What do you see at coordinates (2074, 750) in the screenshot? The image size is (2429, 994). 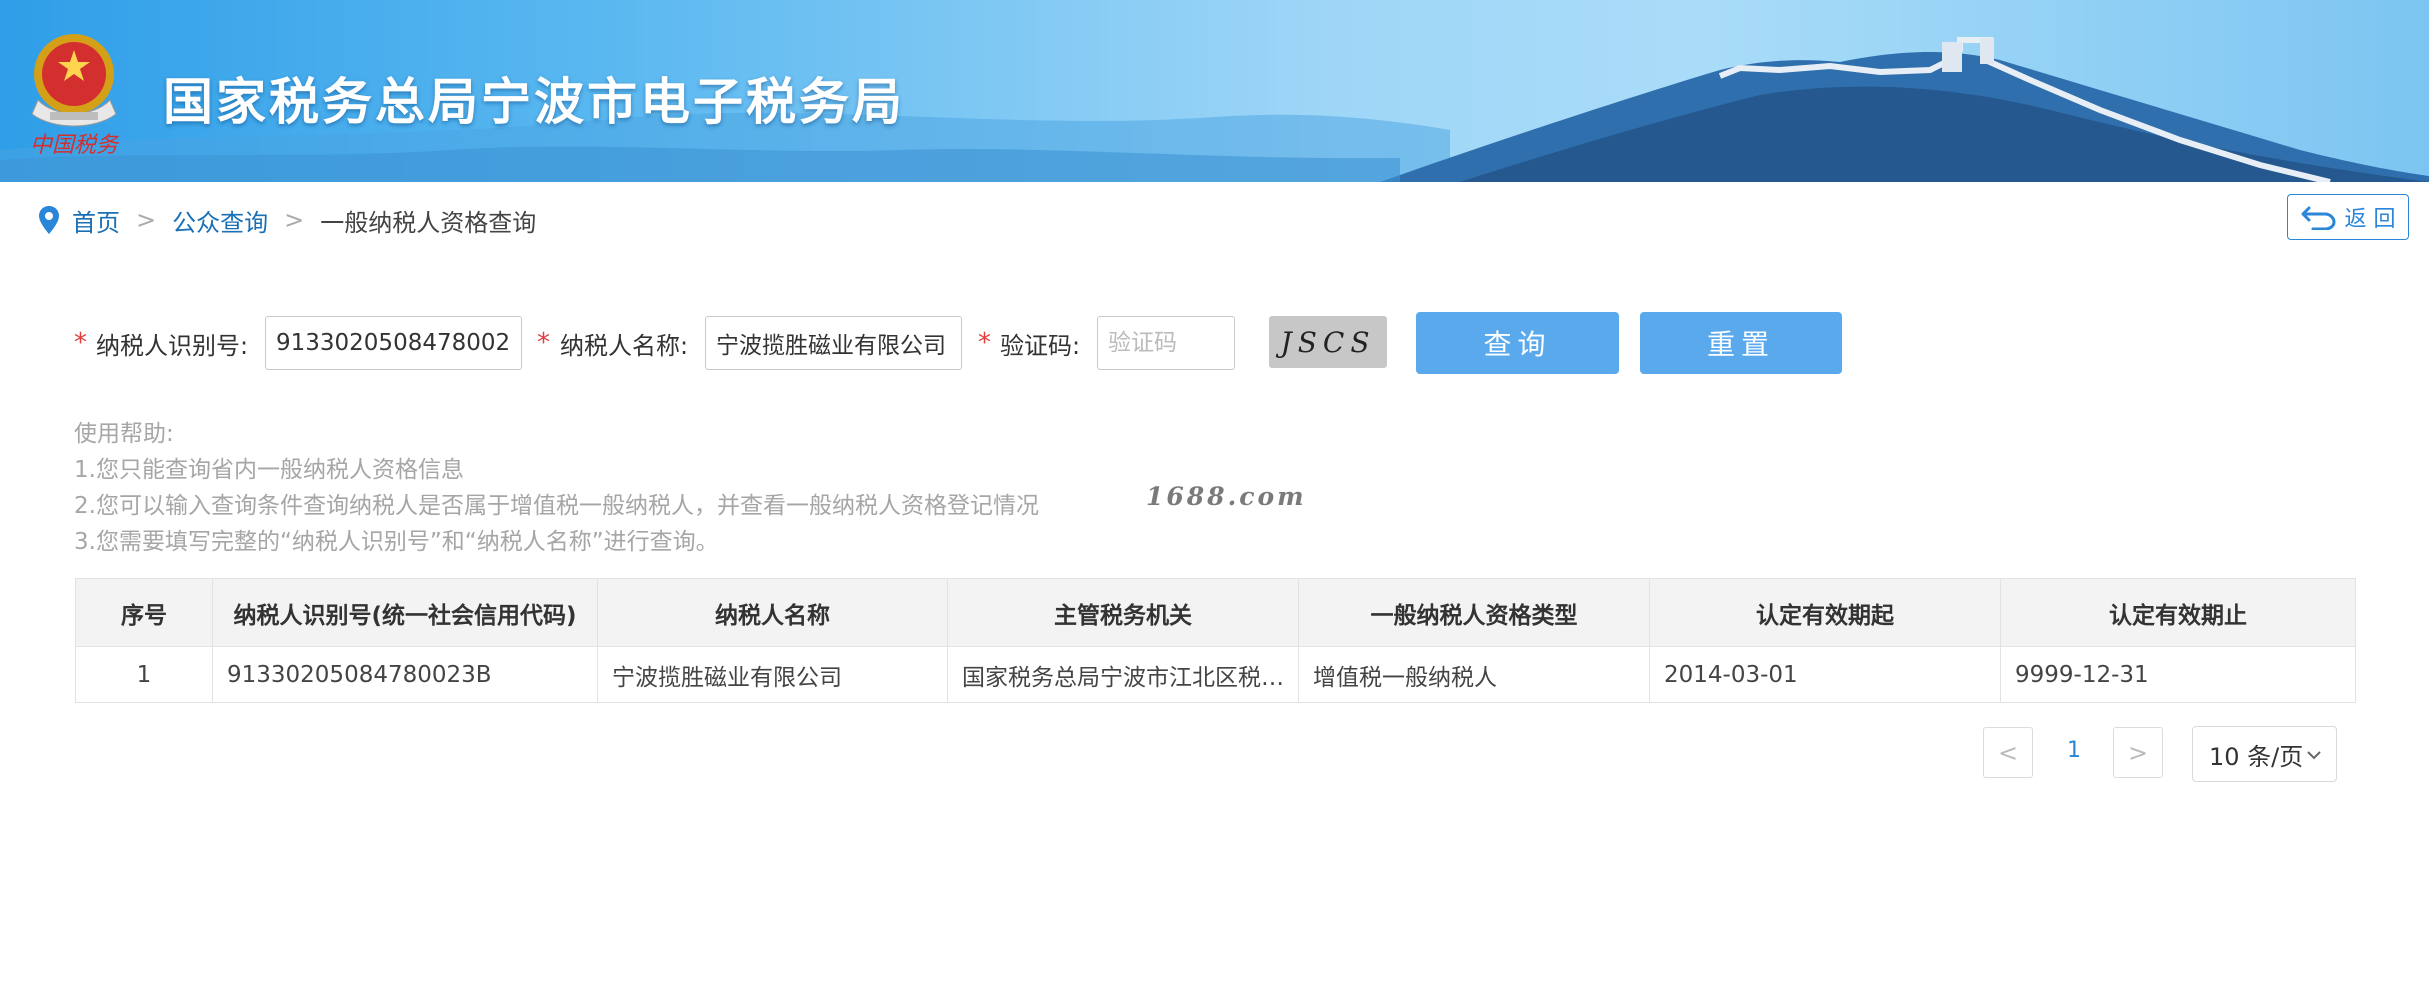 I see `current-page-number: 1` at bounding box center [2074, 750].